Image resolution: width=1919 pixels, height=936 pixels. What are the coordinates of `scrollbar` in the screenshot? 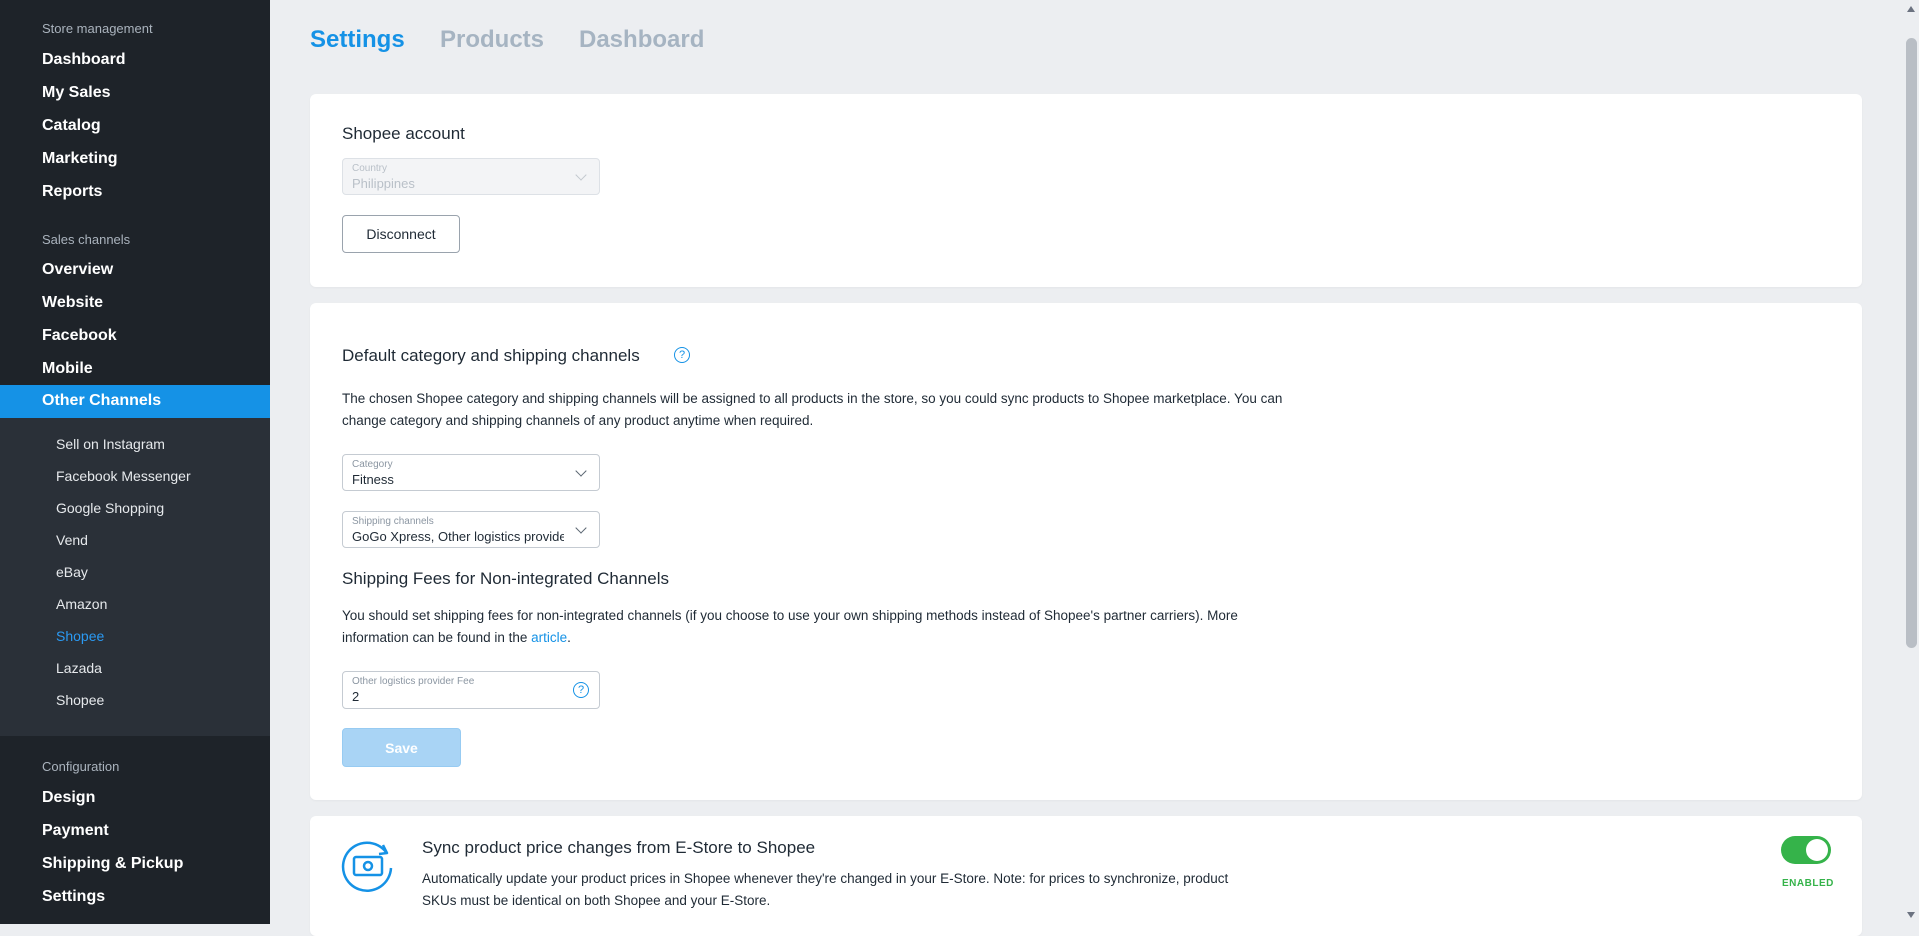 It's located at (1910, 462).